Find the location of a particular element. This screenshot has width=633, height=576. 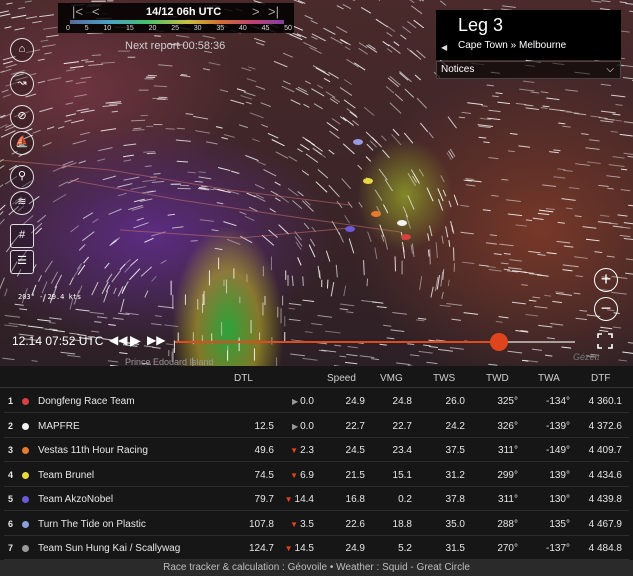

first-frame-button: |< is located at coordinates (77, 11).